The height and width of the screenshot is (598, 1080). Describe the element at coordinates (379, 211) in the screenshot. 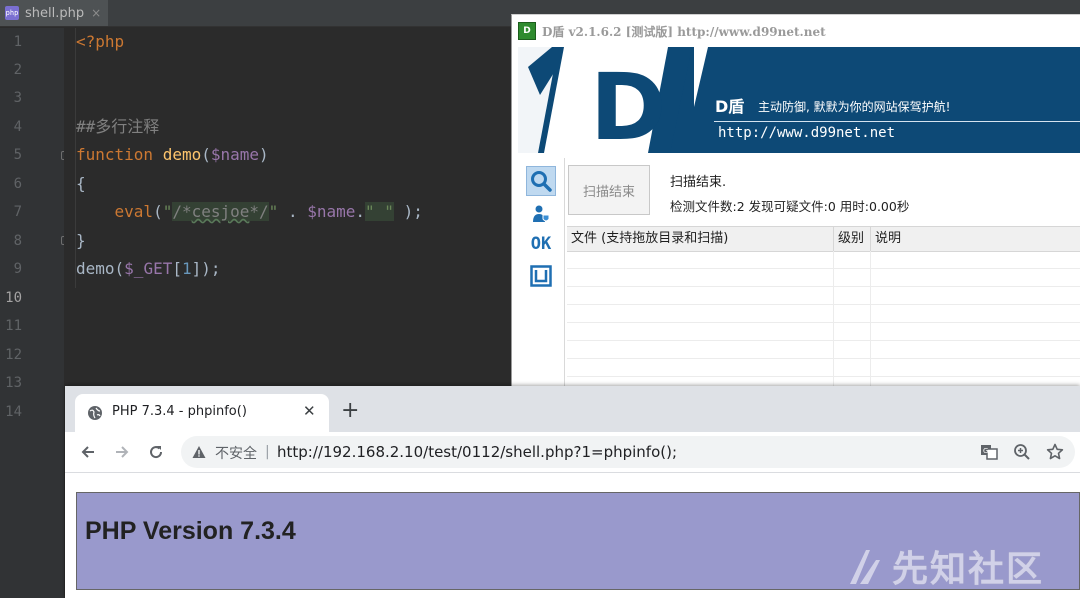

I see `string-literal: " "` at that location.